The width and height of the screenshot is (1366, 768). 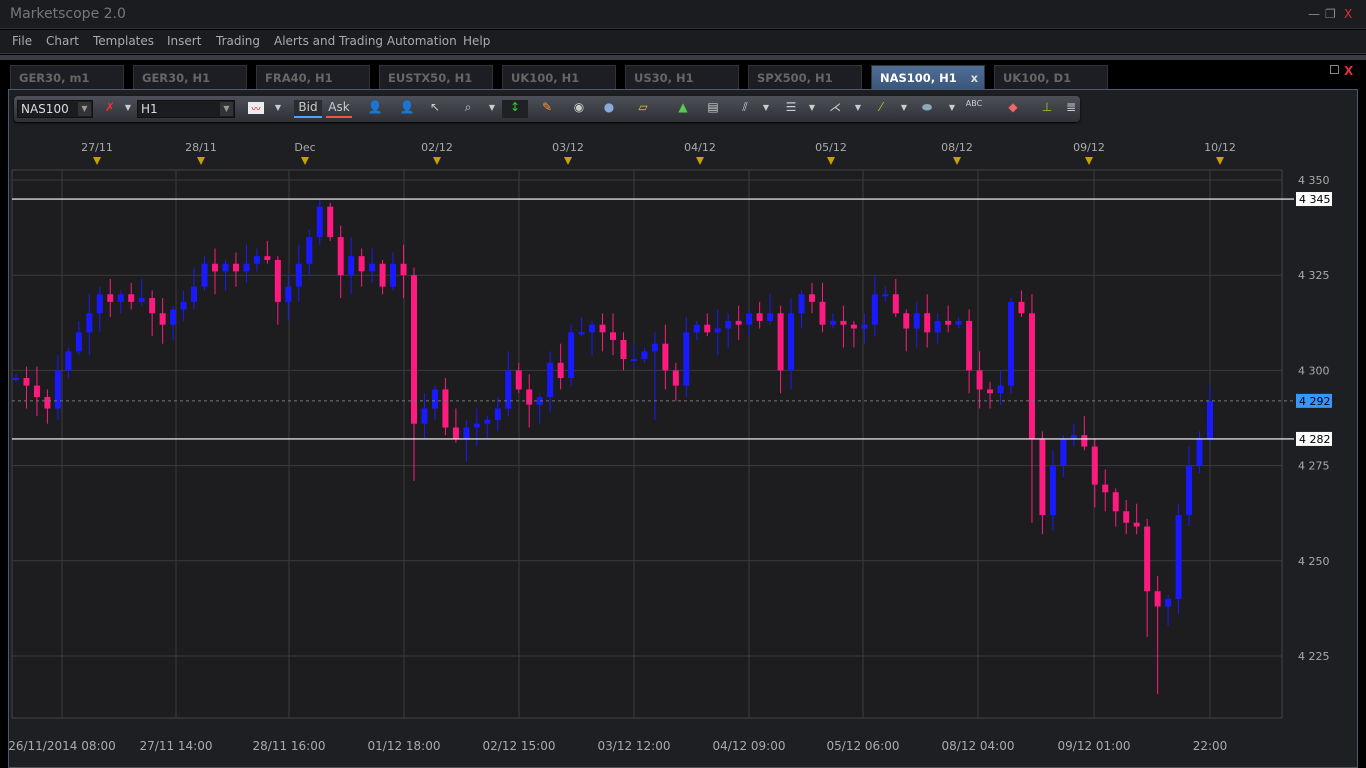 What do you see at coordinates (1089, 147) in the screenshot?
I see `date-label: 09/12` at bounding box center [1089, 147].